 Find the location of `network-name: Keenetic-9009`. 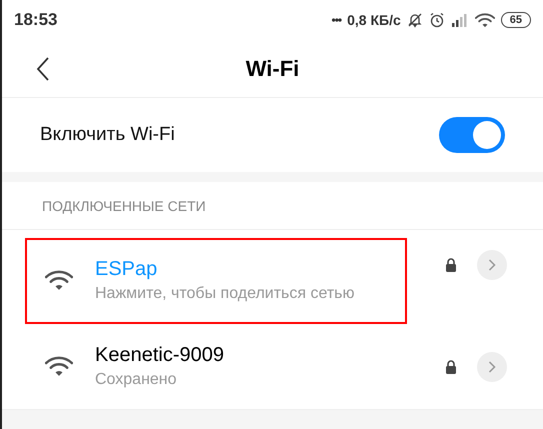

network-name: Keenetic-9009 is located at coordinates (159, 355).